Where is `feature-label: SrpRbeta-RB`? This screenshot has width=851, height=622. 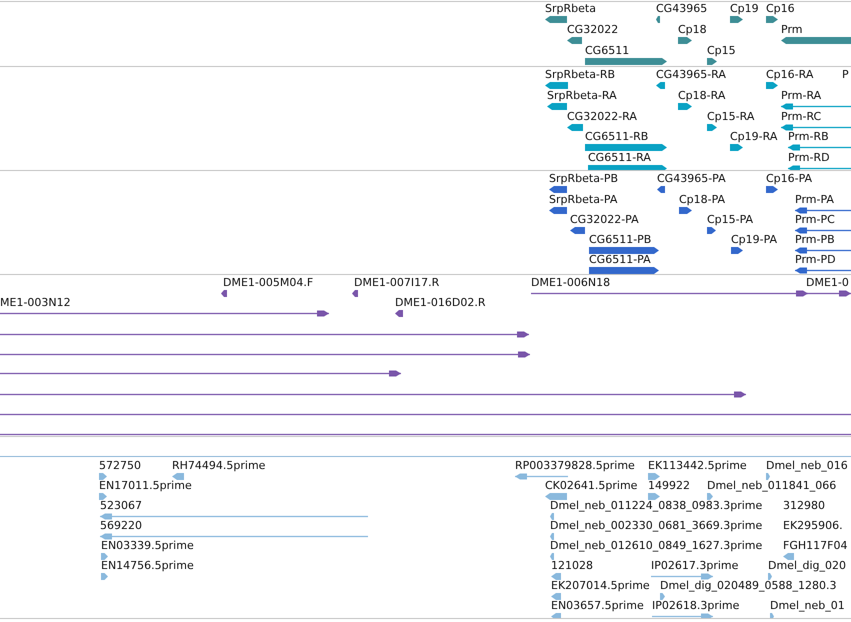
feature-label: SrpRbeta-RB is located at coordinates (580, 75).